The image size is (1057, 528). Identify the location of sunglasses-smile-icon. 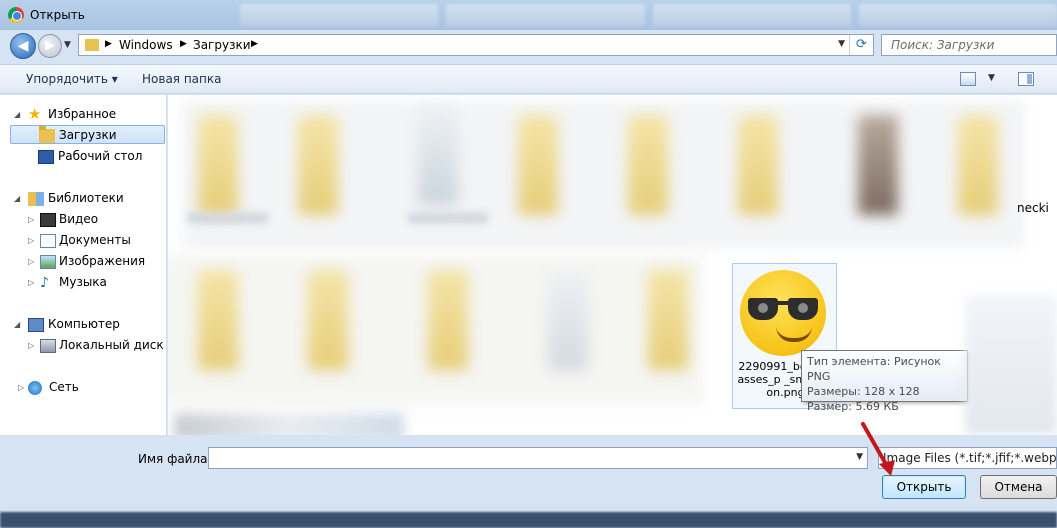
(783, 313).